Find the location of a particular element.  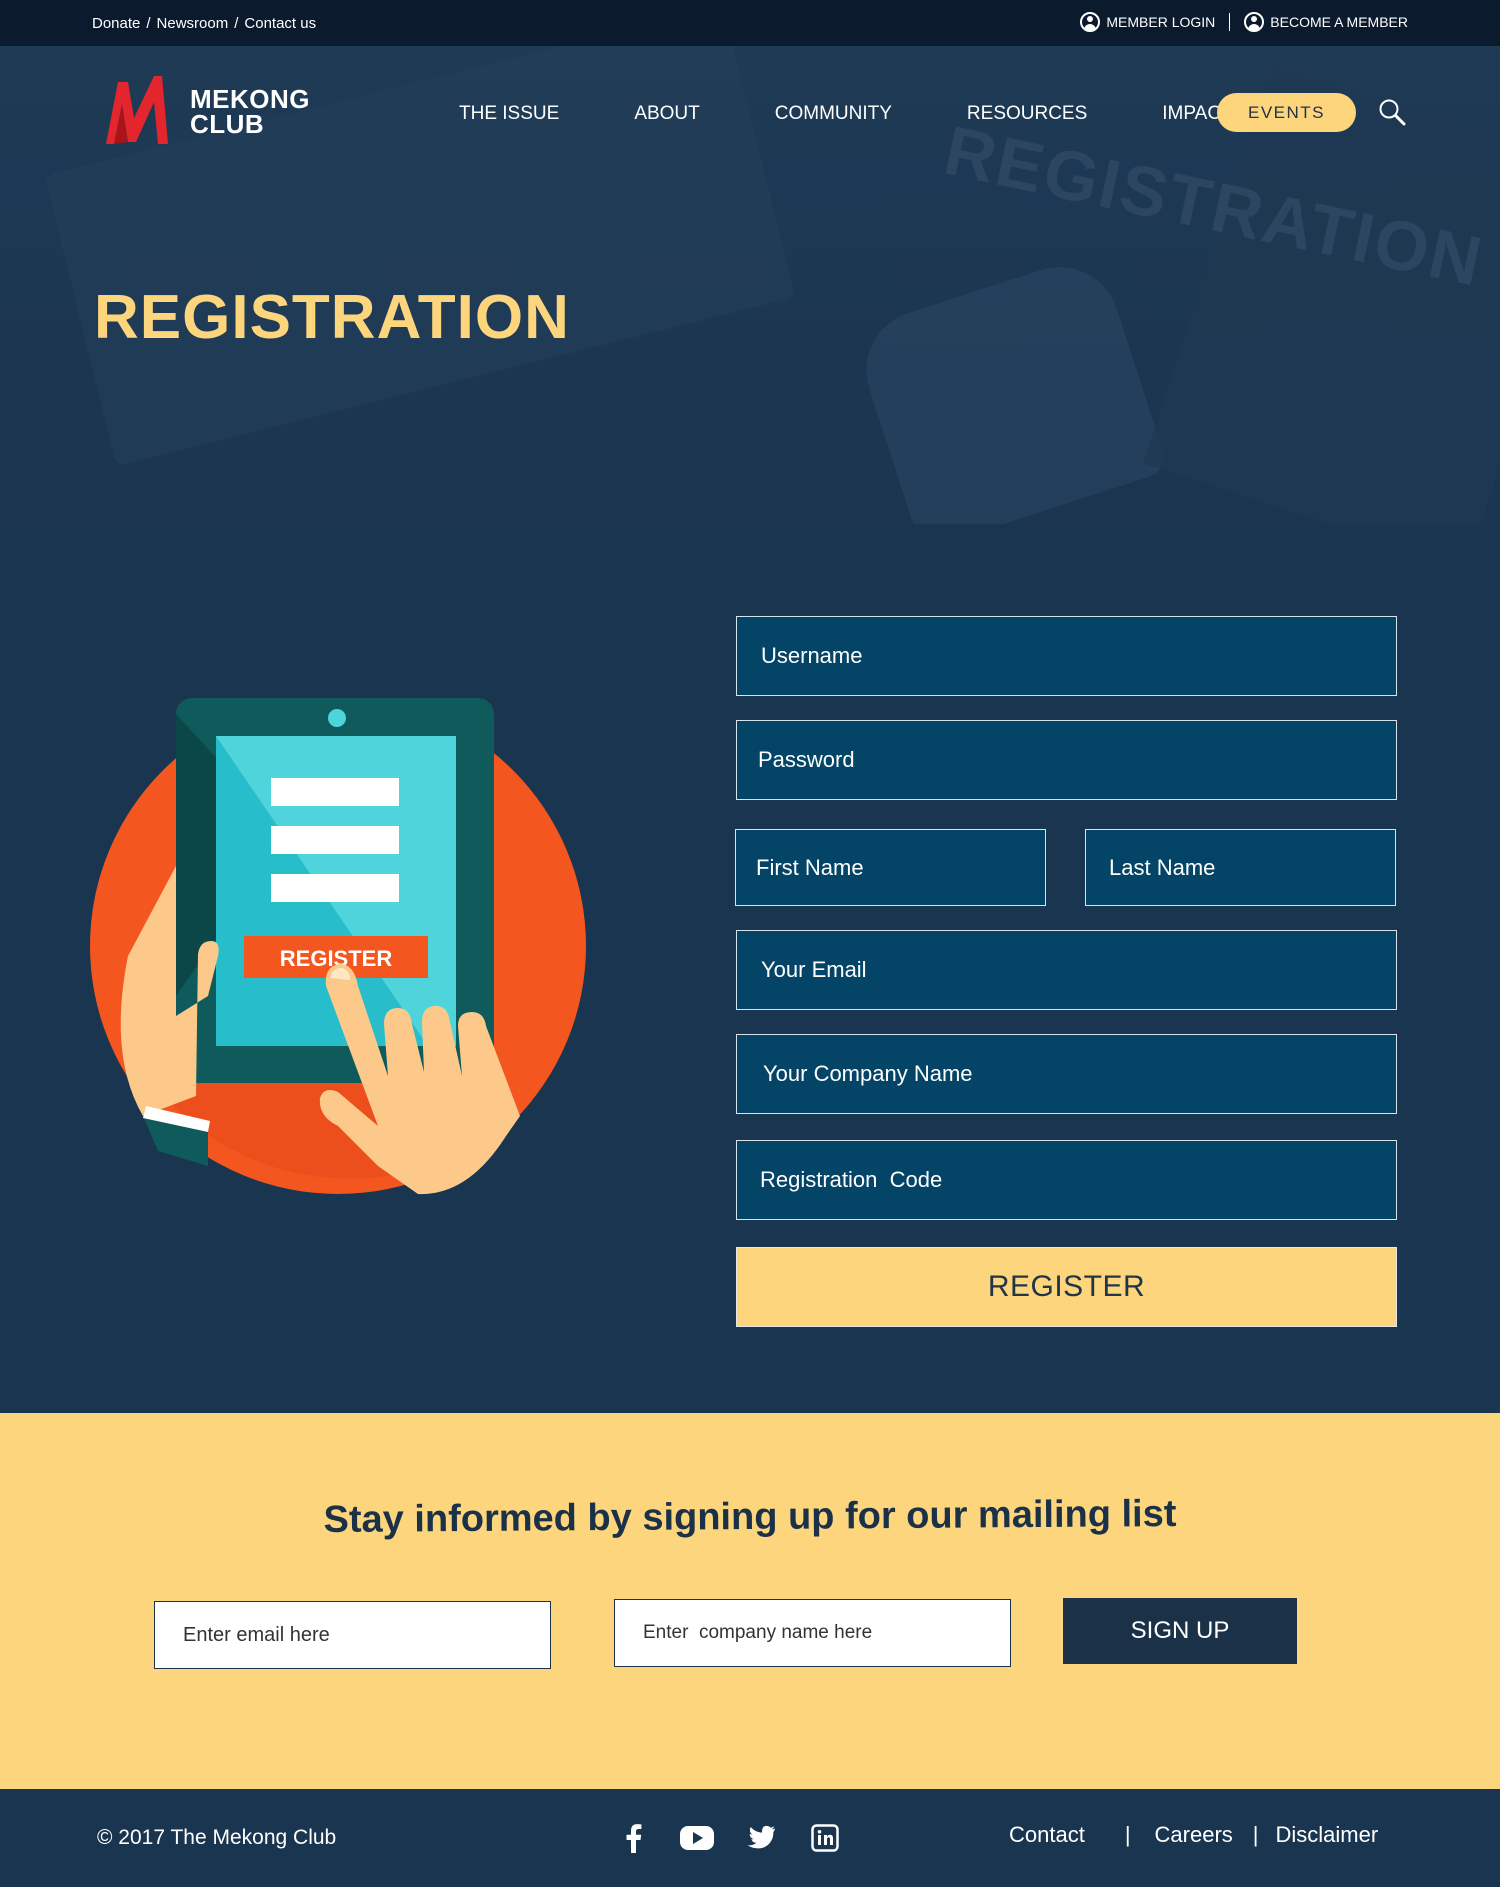

become-member-link: BECOME A MEMBER is located at coordinates (1326, 22).